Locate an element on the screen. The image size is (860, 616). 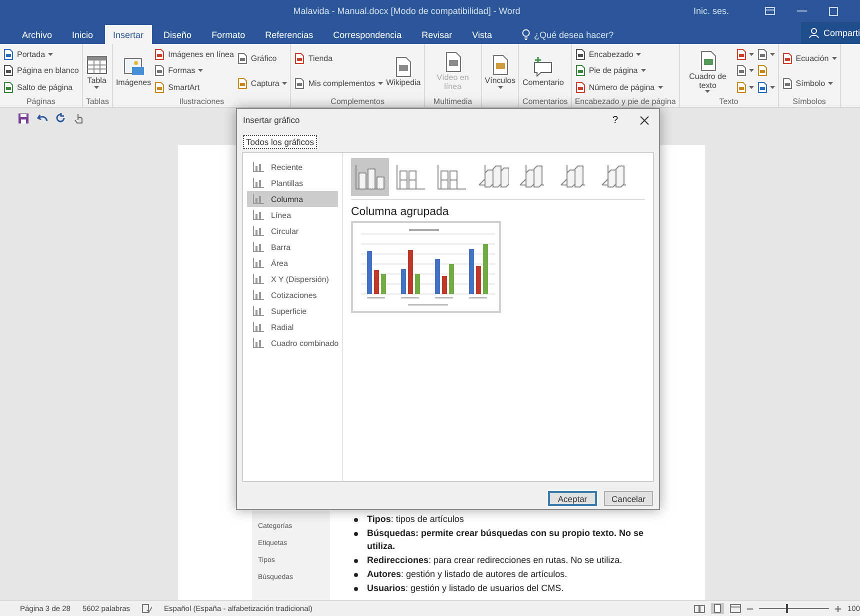
ribbon-button: Imágenes is located at coordinates (134, 71).